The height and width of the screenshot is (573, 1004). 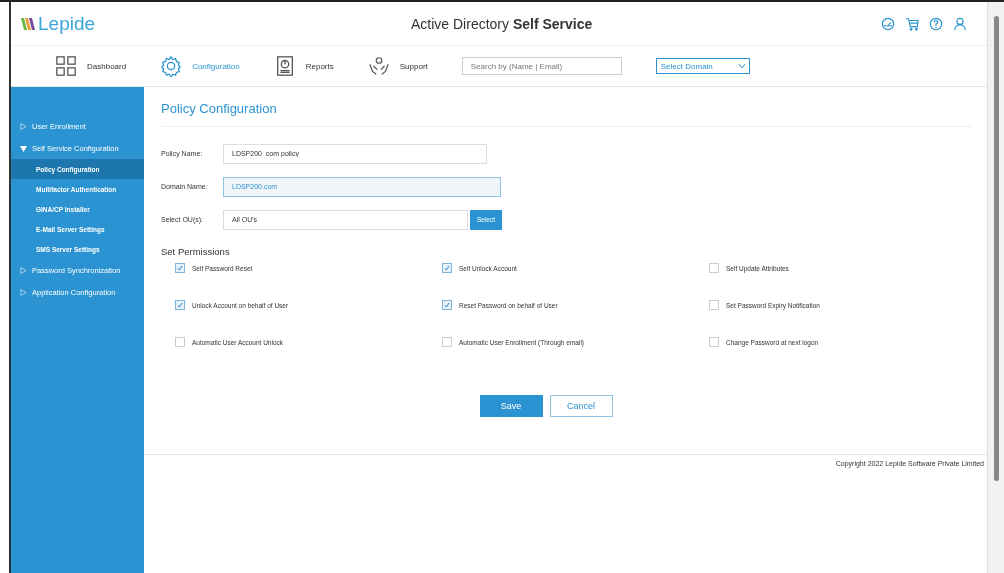 I want to click on save-button: Save, so click(x=511, y=406).